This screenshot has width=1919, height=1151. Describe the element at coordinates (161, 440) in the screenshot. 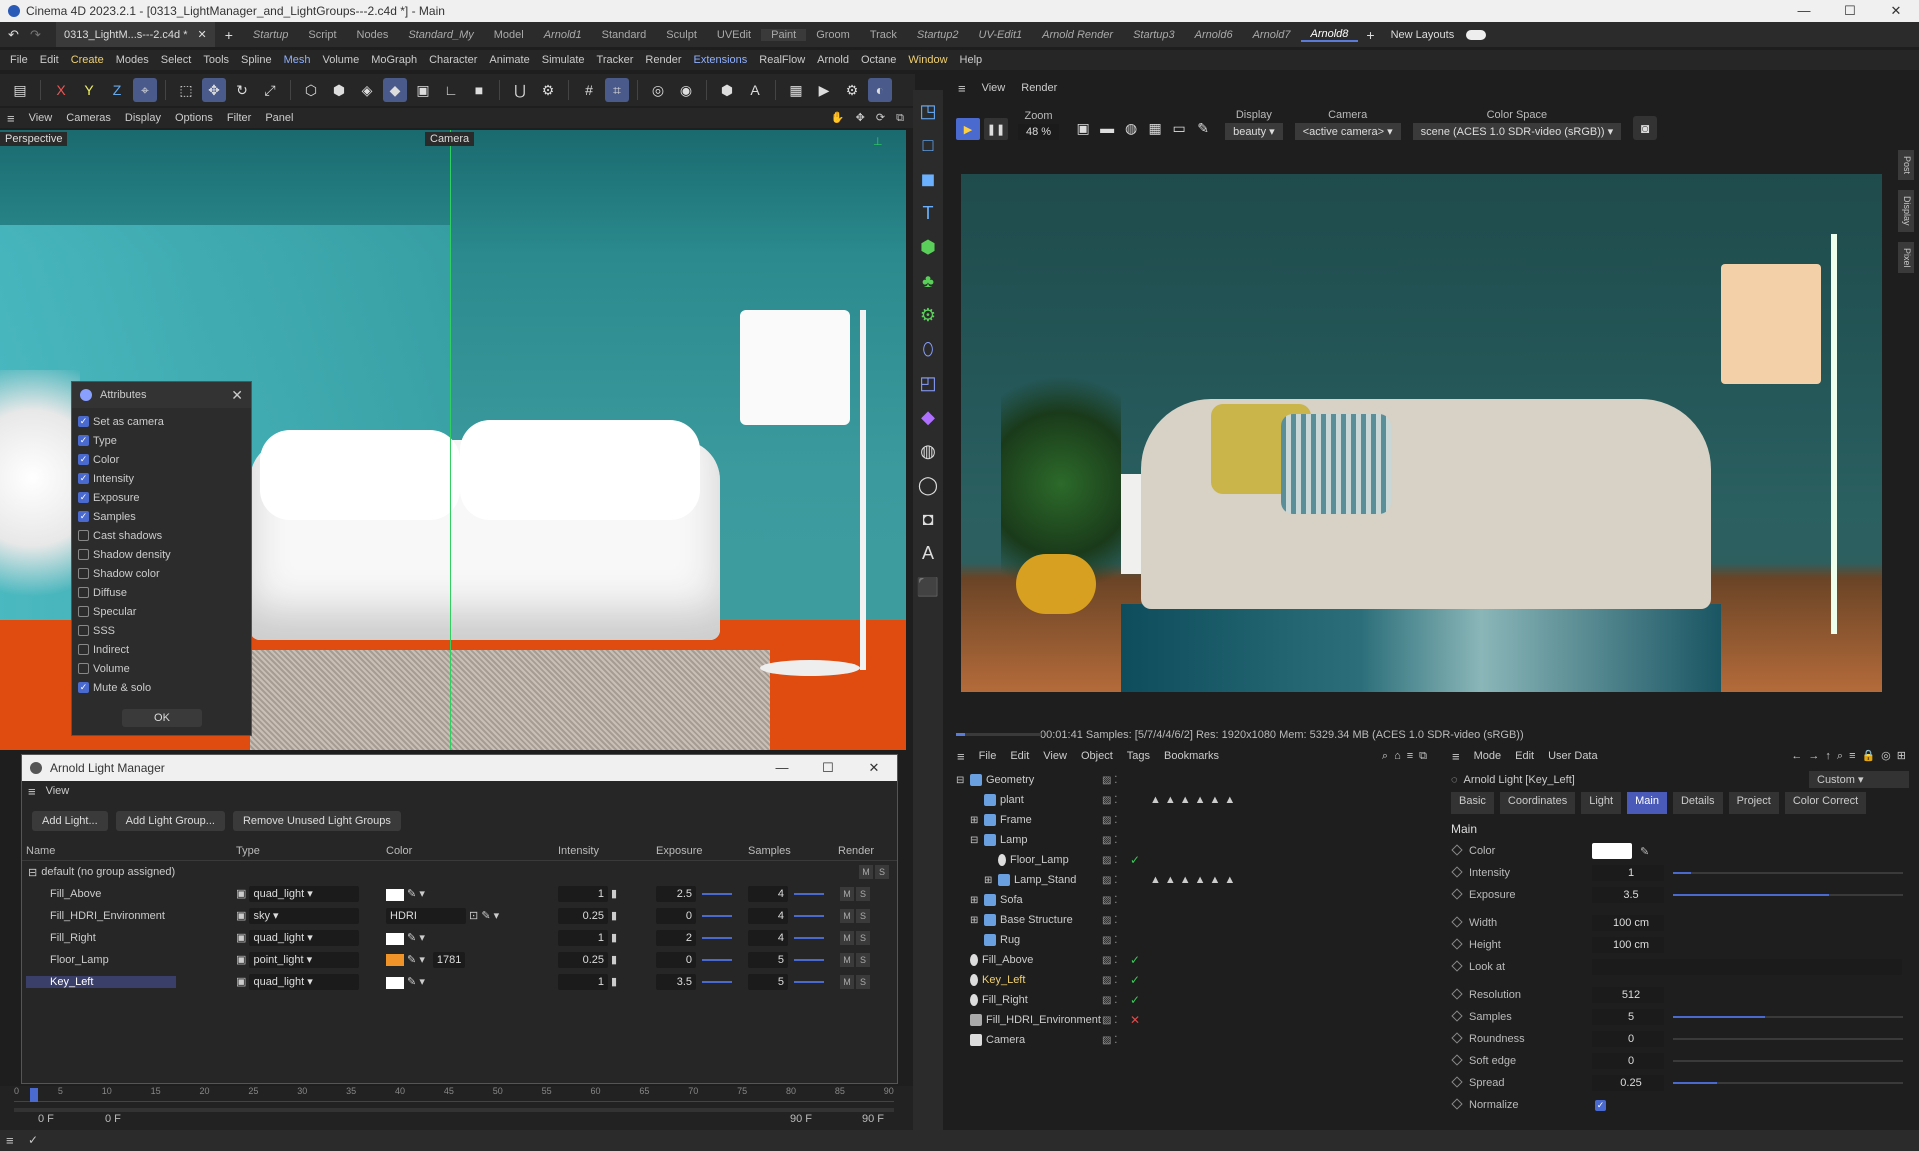

I see `attribute-option: ✓ Type` at that location.